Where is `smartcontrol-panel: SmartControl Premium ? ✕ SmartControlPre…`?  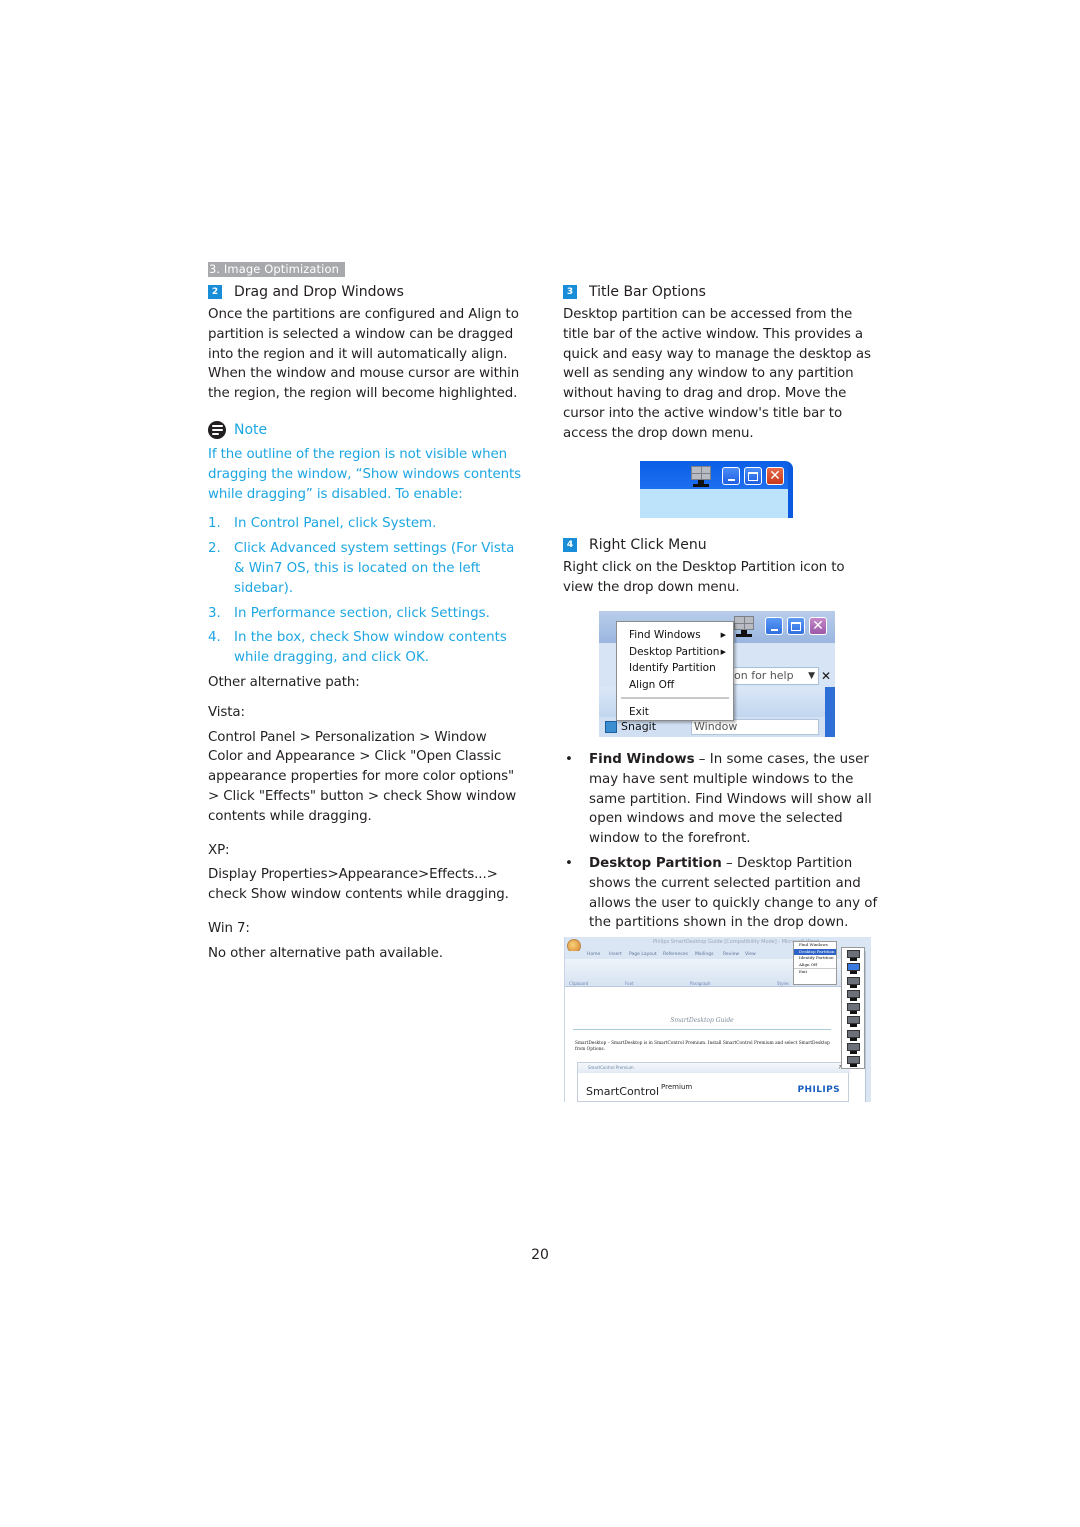 smartcontrol-panel: SmartControl Premium ? ✕ SmartControlPre… is located at coordinates (713, 1082).